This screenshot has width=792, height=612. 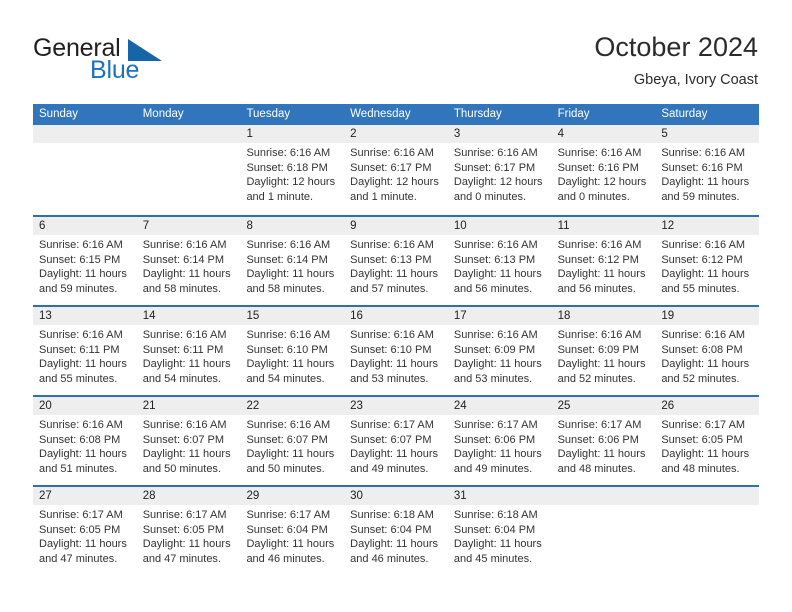 What do you see at coordinates (601, 281) in the screenshot?
I see `daylight-text: Daylight: 11 hours and 56 minutes.` at bounding box center [601, 281].